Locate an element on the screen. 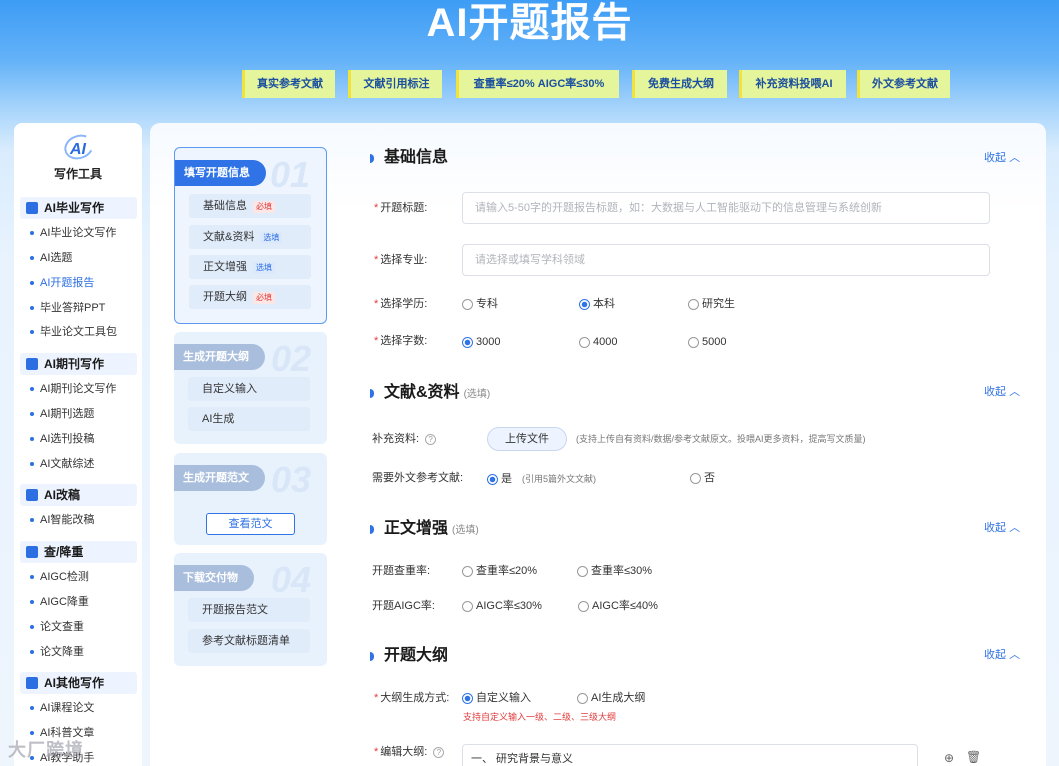 The width and height of the screenshot is (1059, 766). step-sub-outline: 开题大纲 必填 is located at coordinates (250, 297).